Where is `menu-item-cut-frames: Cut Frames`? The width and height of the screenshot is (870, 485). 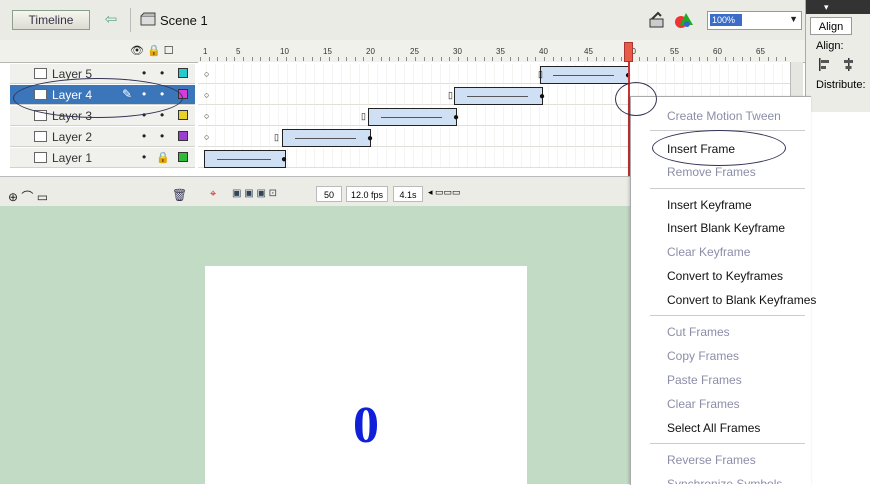
menu-item-cut-frames: Cut Frames is located at coordinates (698, 332).